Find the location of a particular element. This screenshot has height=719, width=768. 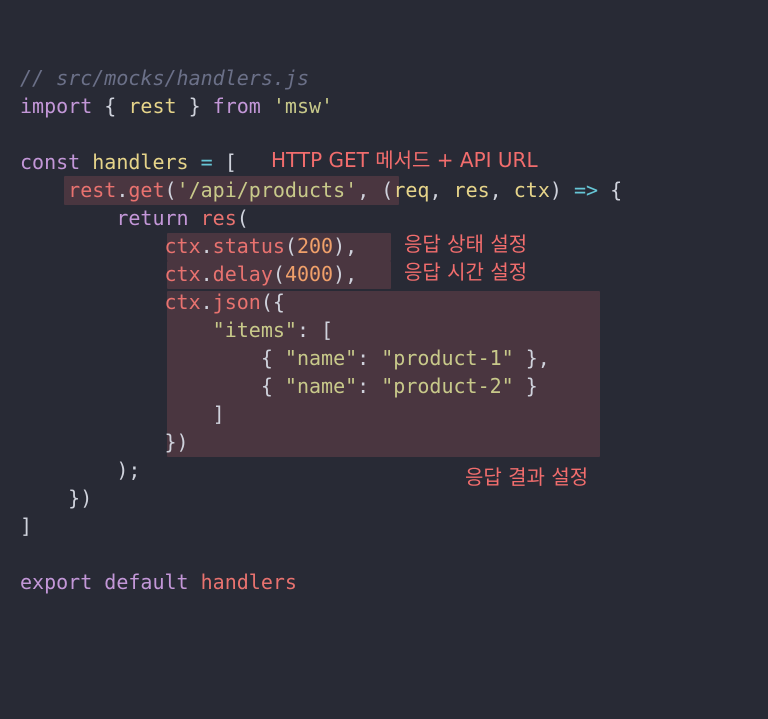

code-line: // src/mocks/handlers.js is located at coordinates (164, 78).